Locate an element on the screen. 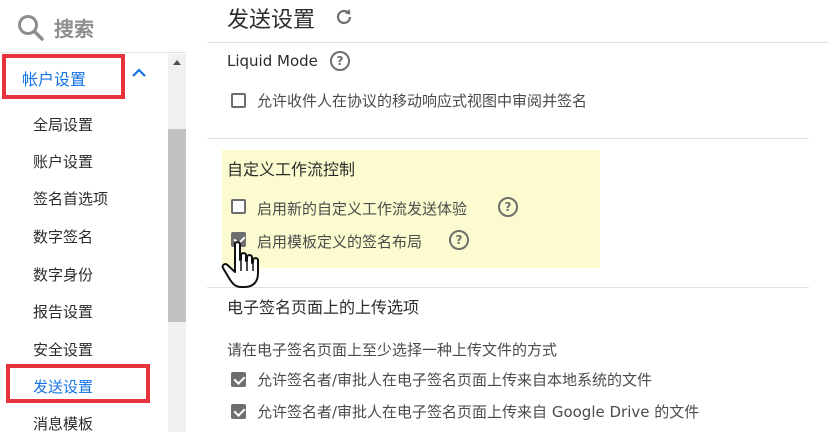 The width and height of the screenshot is (829, 432). upload-hint: 请在电子签名页面上至少选择一种上传文件的方式 is located at coordinates (392, 350).